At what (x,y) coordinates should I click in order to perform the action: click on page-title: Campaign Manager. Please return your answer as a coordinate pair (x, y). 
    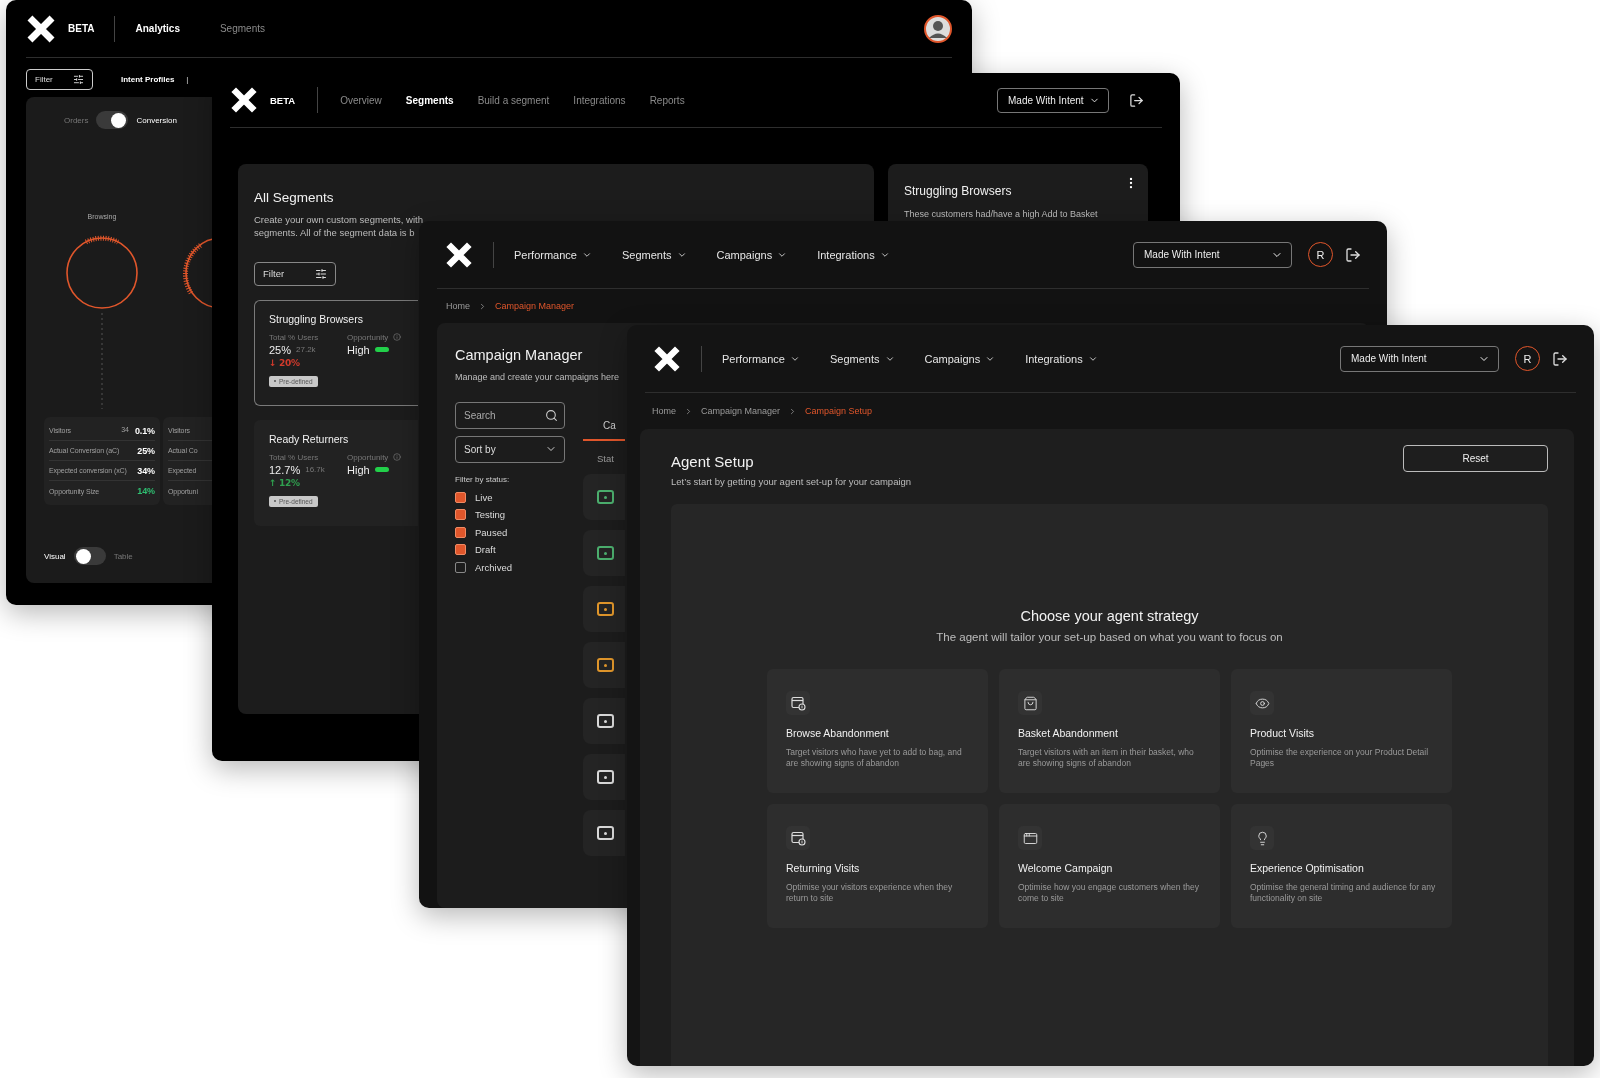
    Looking at the image, I should click on (519, 355).